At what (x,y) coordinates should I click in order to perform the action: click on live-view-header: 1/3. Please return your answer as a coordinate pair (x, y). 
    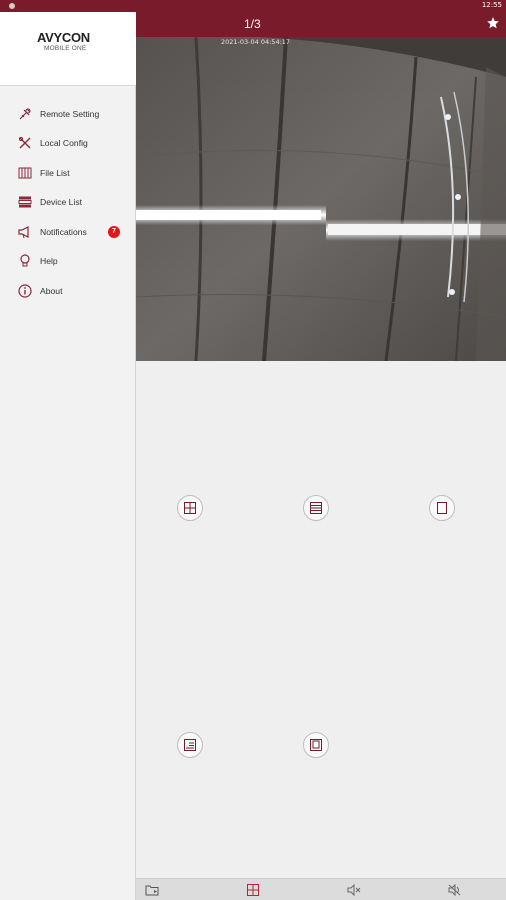
    Looking at the image, I should click on (321, 24).